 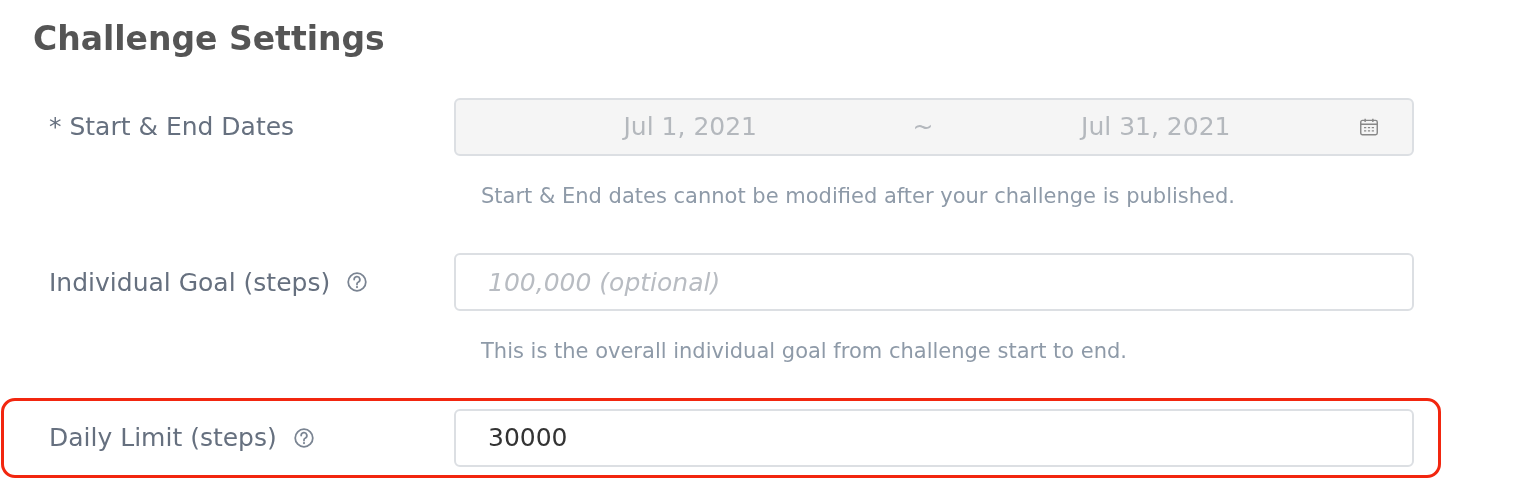 What do you see at coordinates (934, 437) in the screenshot?
I see `input-field: 30000` at bounding box center [934, 437].